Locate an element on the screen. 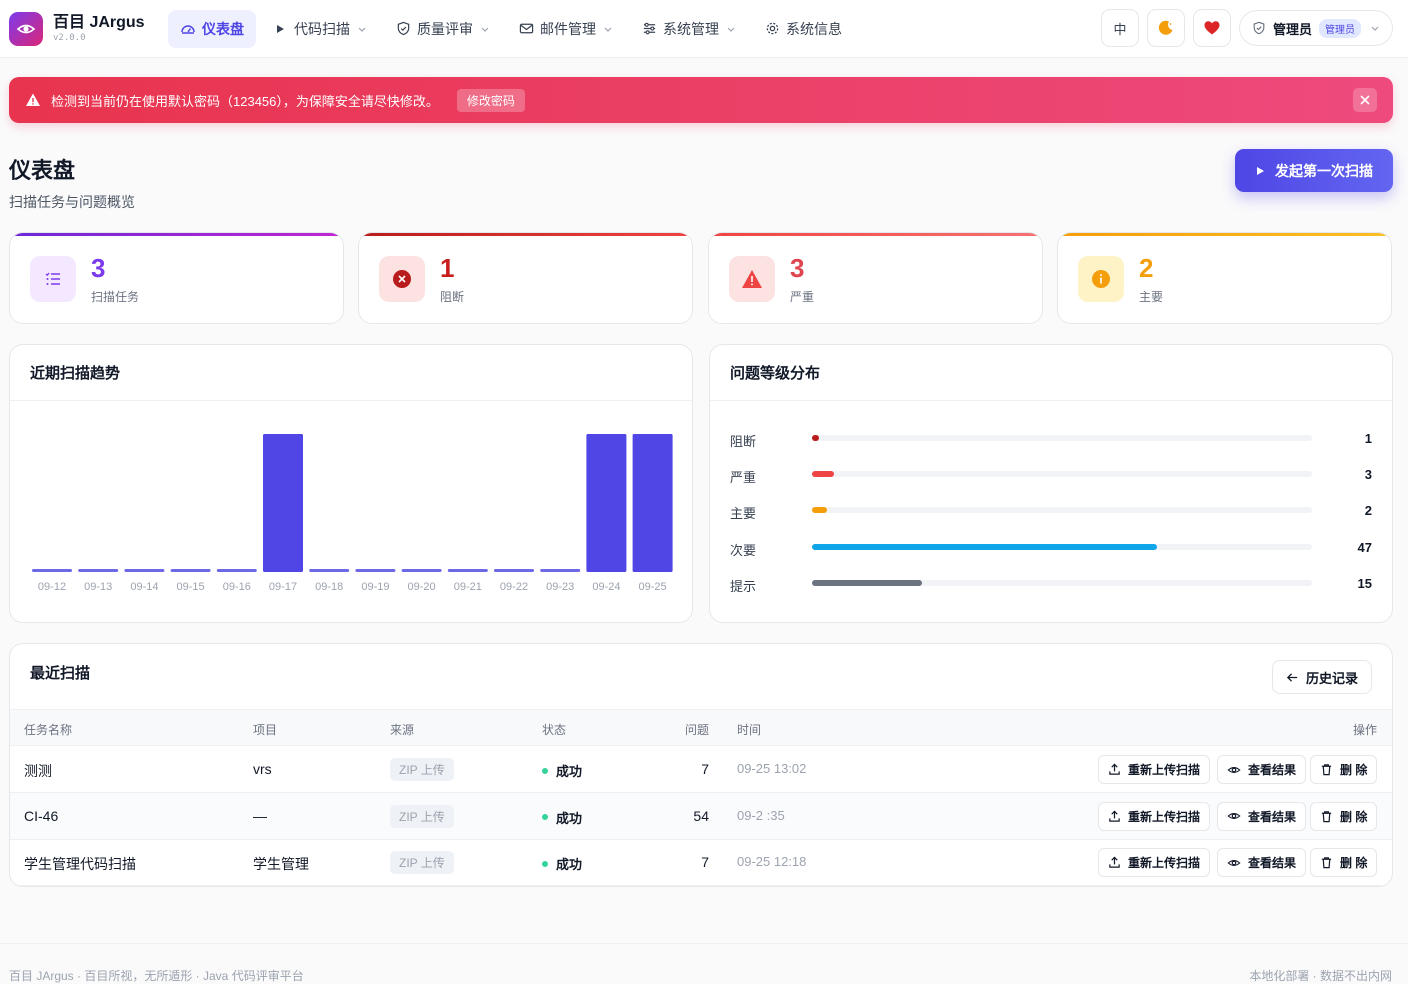 The width and height of the screenshot is (1408, 984). theme-toggle-button is located at coordinates (1165, 28).